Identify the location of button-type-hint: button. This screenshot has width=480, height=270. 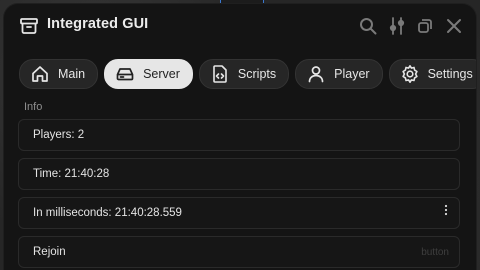
(435, 252).